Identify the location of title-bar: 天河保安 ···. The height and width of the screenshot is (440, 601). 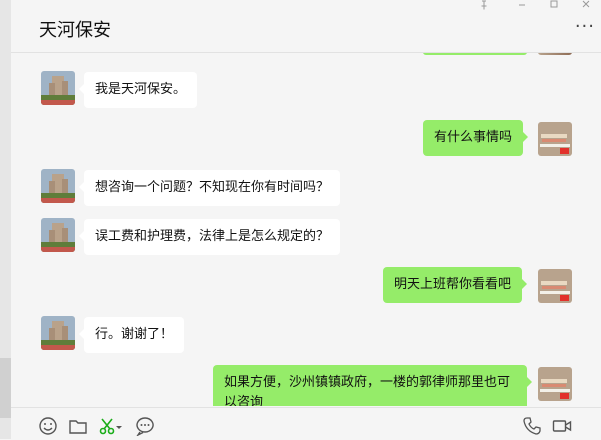
(306, 26).